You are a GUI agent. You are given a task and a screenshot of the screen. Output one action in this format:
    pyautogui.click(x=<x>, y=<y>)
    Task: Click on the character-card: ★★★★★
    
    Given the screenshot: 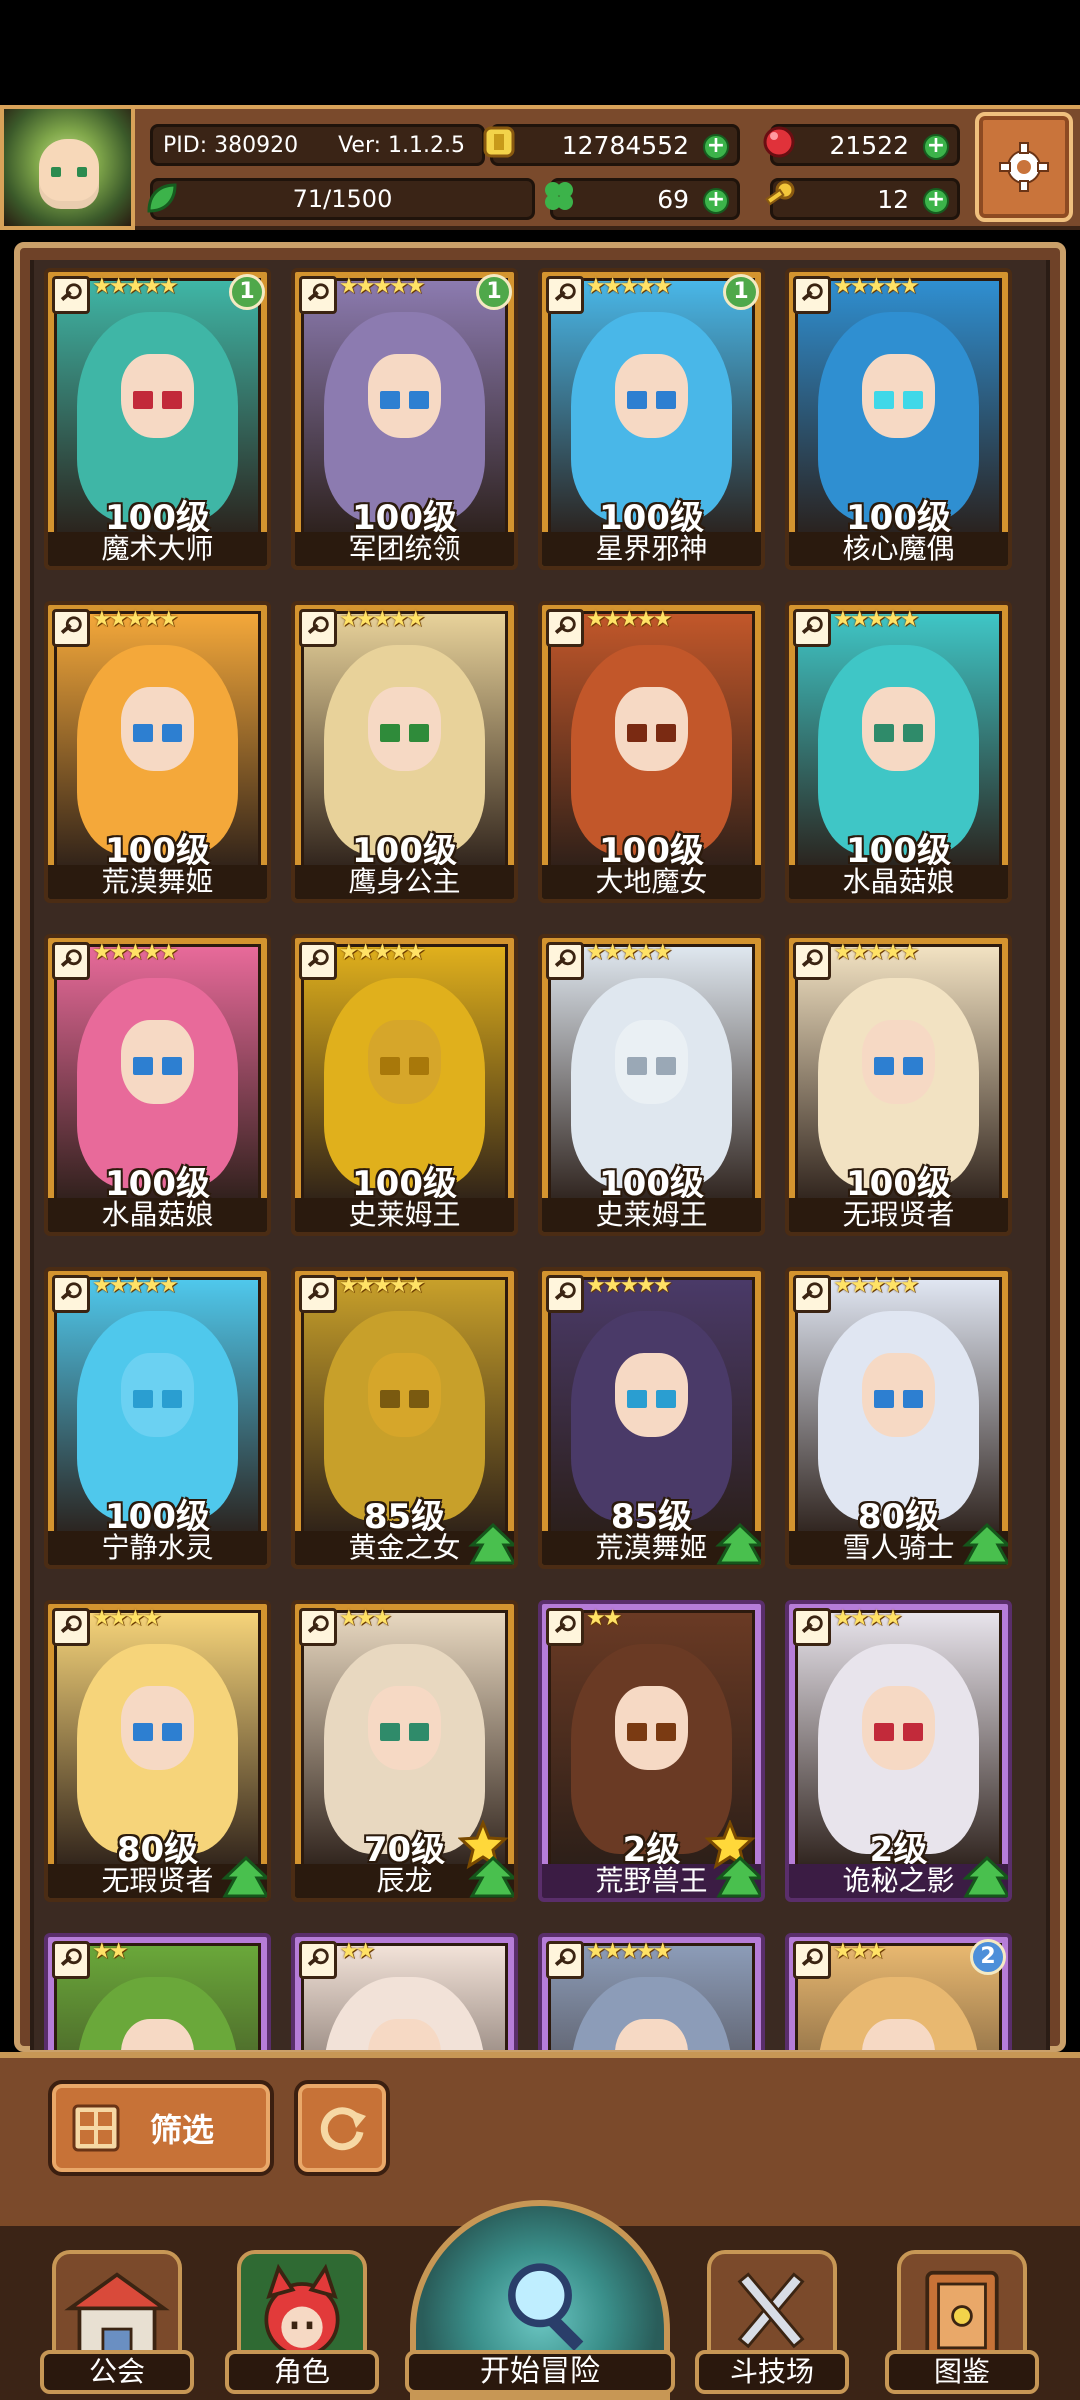 What is the action you would take?
    pyautogui.click(x=651, y=1991)
    